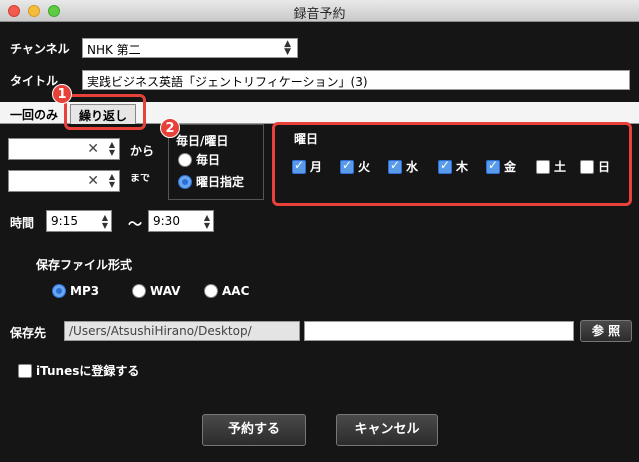 Image resolution: width=639 pixels, height=462 pixels. I want to click on channel-value: NHK 第二, so click(114, 50).